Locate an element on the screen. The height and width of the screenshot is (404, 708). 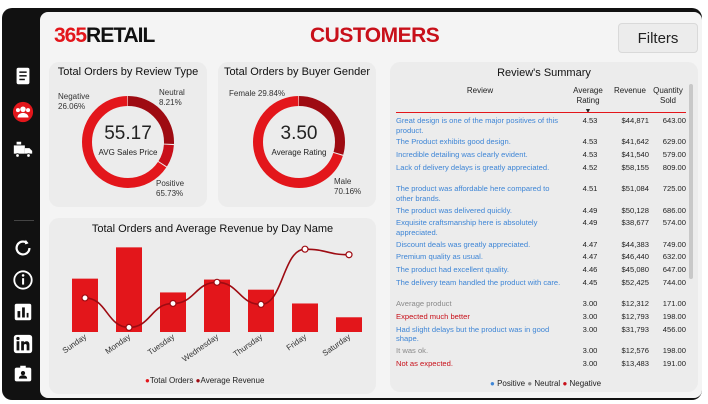
badge-icon is located at coordinates (23, 374).